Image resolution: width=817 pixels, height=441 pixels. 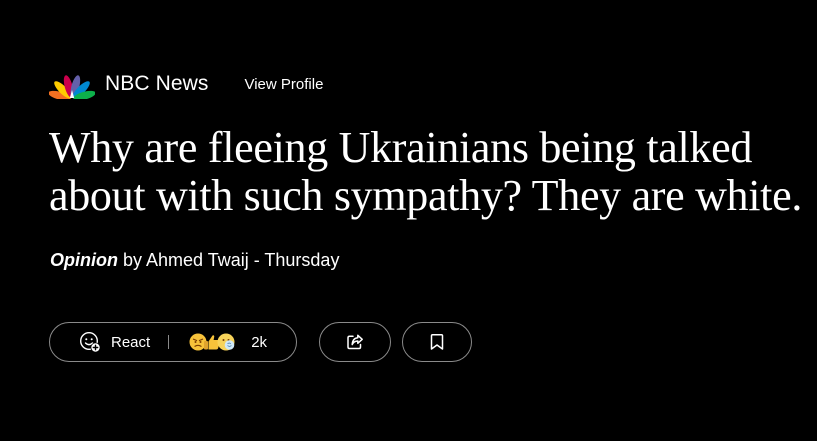 I want to click on reaction-emoji-stack, so click(x=212, y=342).